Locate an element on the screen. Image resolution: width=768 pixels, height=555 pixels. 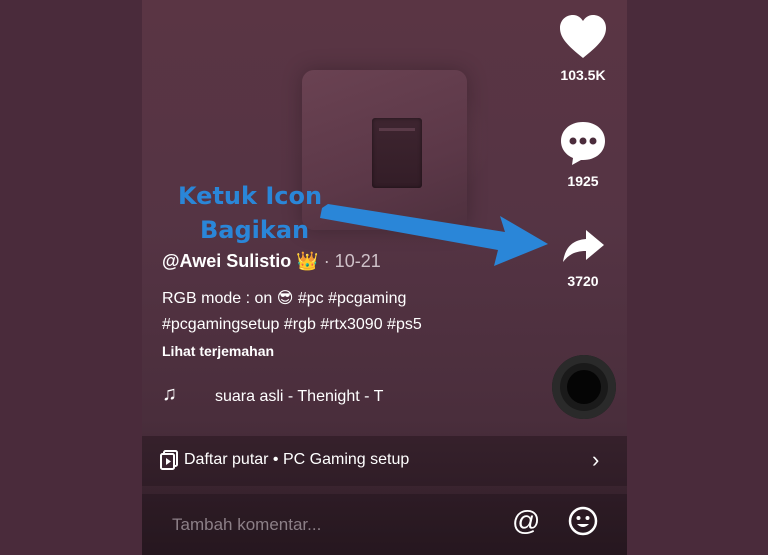
share-button: 3720 is located at coordinates (583, 257).